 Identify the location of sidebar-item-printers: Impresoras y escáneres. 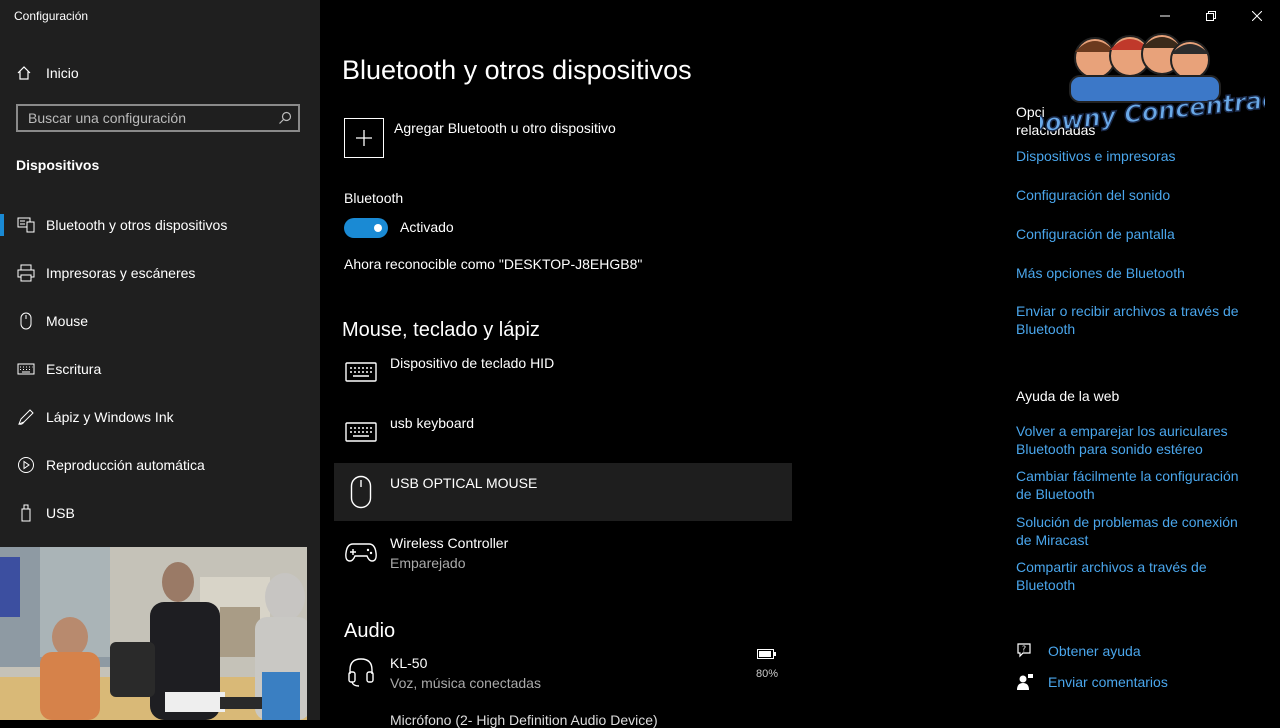
(160, 273).